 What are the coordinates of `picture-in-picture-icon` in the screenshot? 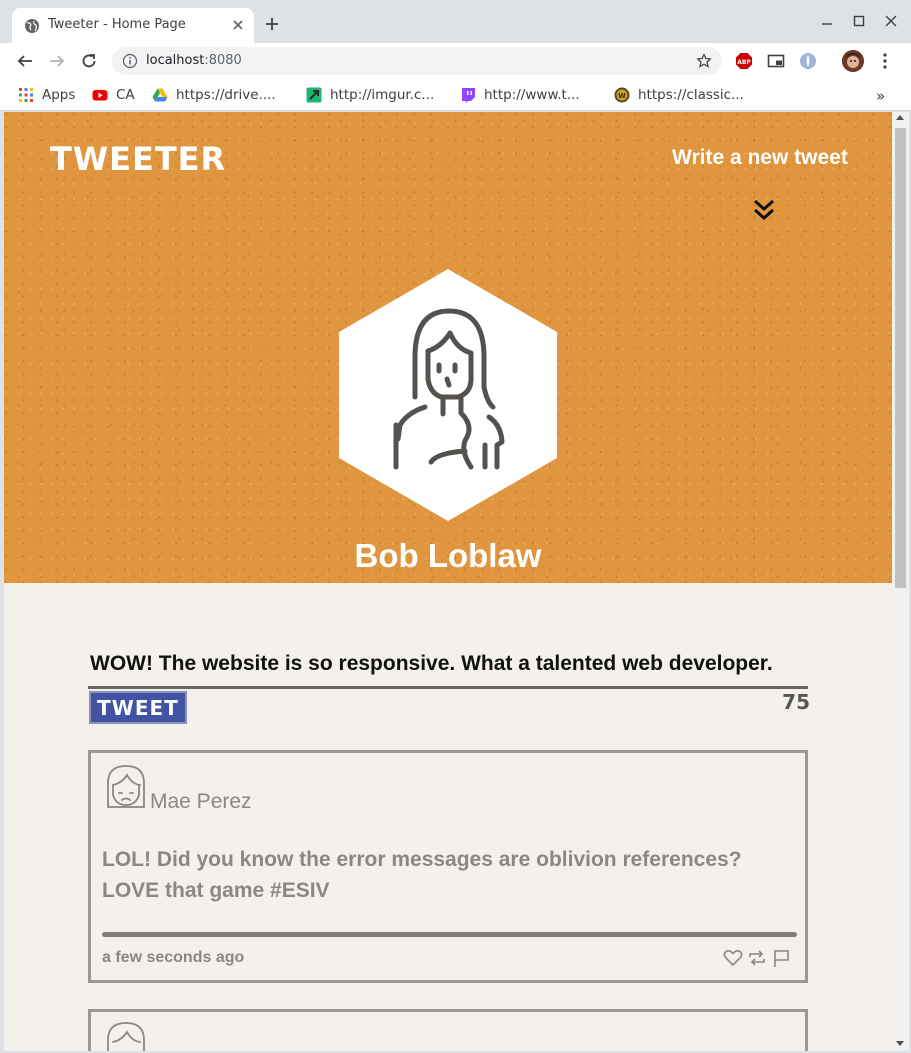 It's located at (776, 61).